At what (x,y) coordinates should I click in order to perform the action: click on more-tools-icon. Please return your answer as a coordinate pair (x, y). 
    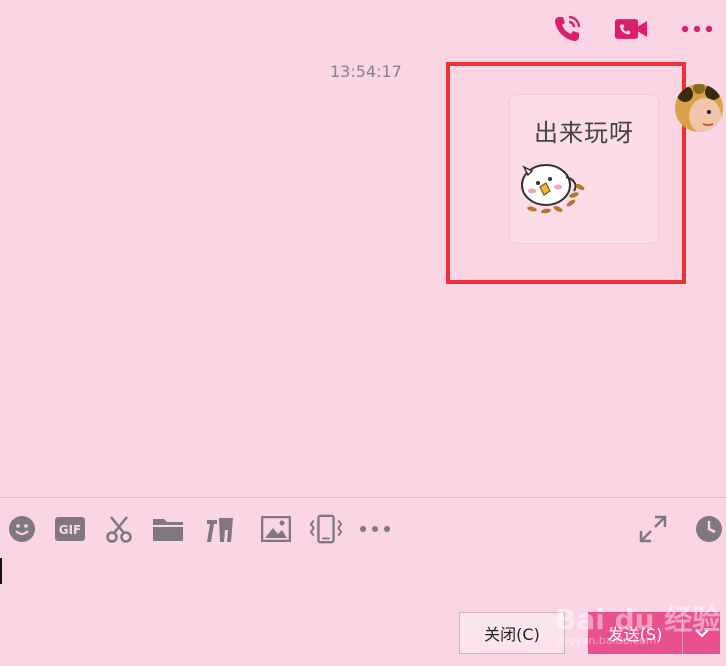
    Looking at the image, I should click on (375, 529).